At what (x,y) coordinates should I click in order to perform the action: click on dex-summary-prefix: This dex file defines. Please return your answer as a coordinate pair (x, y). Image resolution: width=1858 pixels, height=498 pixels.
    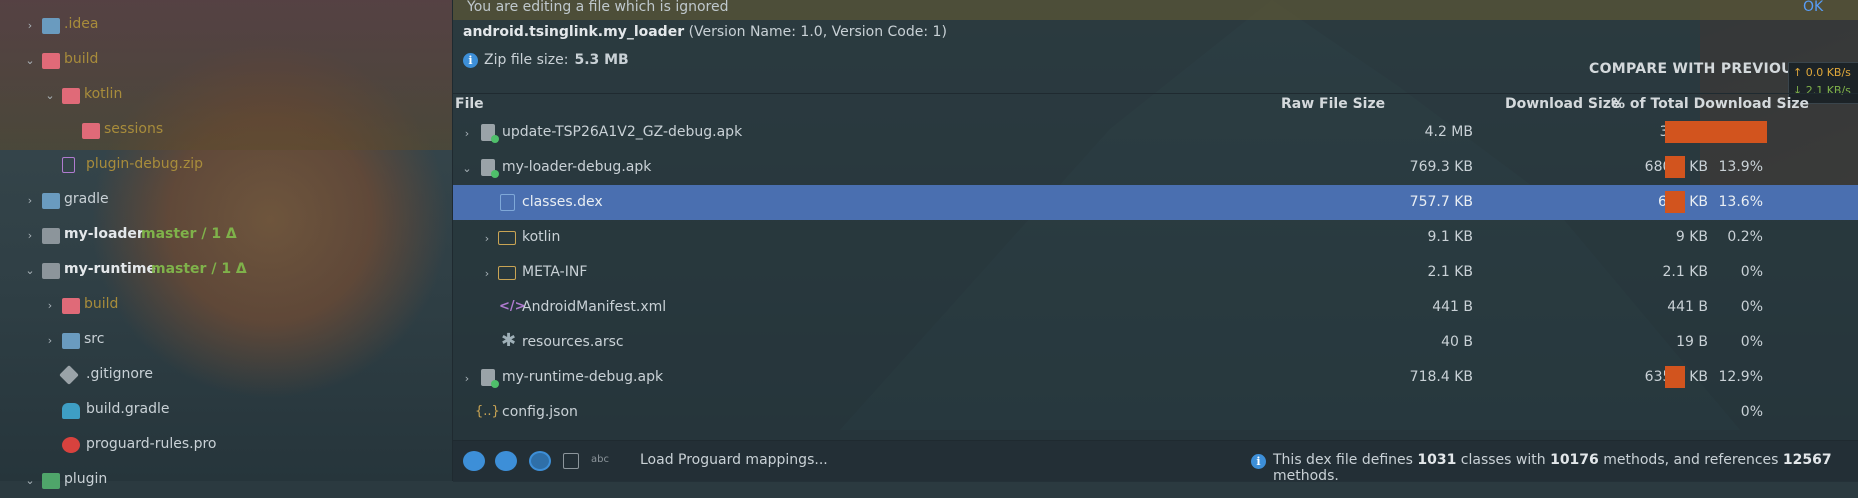
    Looking at the image, I should click on (1343, 460).